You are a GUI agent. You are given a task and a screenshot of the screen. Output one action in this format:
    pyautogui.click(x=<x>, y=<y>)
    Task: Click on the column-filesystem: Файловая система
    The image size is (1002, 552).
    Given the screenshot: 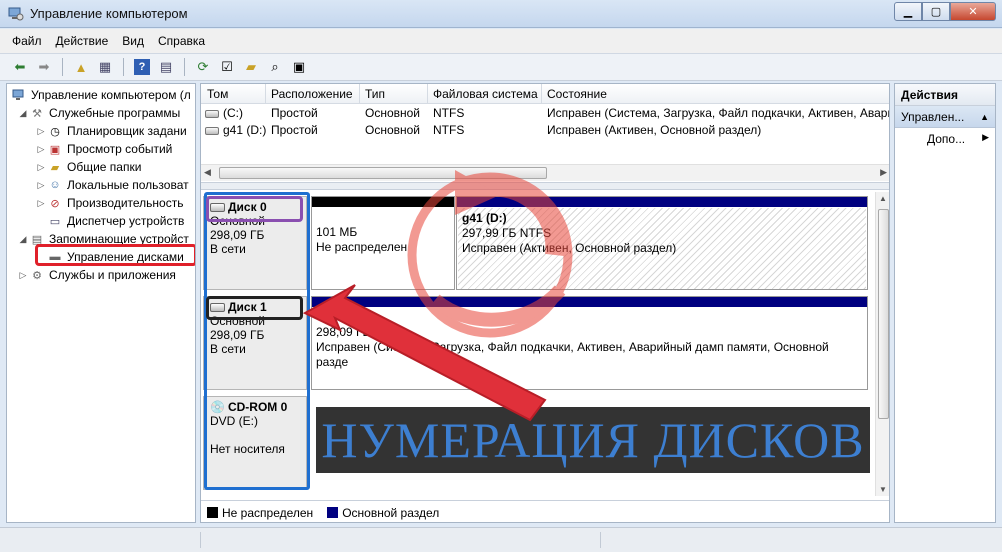 What is the action you would take?
    pyautogui.click(x=485, y=94)
    